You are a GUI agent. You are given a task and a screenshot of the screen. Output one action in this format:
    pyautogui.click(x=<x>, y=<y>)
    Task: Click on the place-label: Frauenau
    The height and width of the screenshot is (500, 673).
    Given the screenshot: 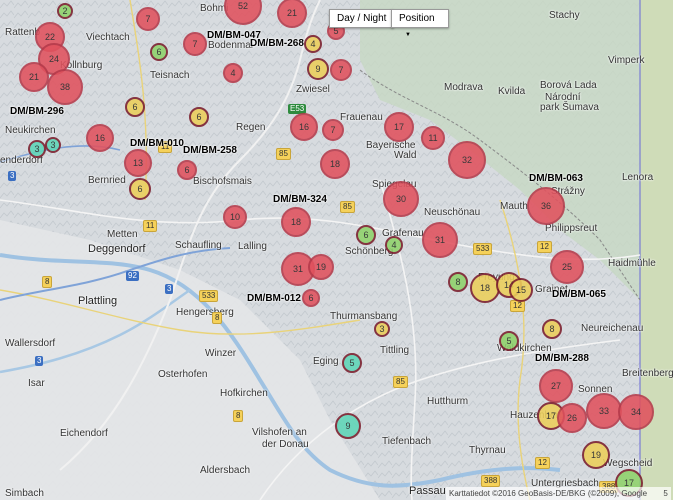 What is the action you would take?
    pyautogui.click(x=361, y=117)
    